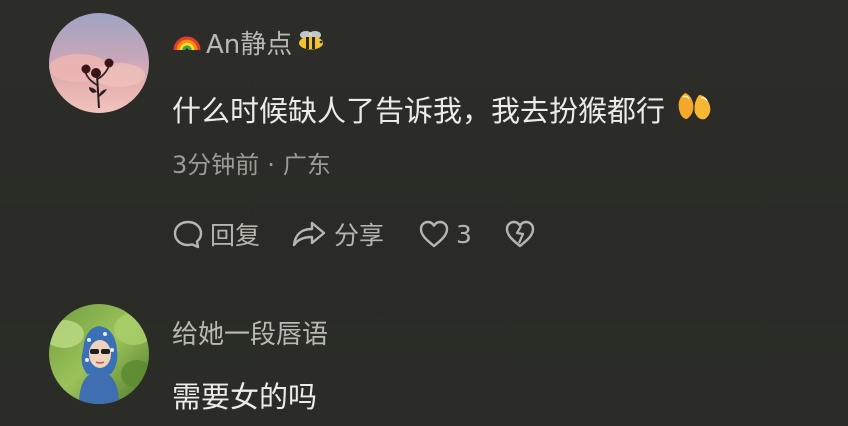  Describe the element at coordinates (695, 109) in the screenshot. I see `cheers-emoji-icon` at that location.